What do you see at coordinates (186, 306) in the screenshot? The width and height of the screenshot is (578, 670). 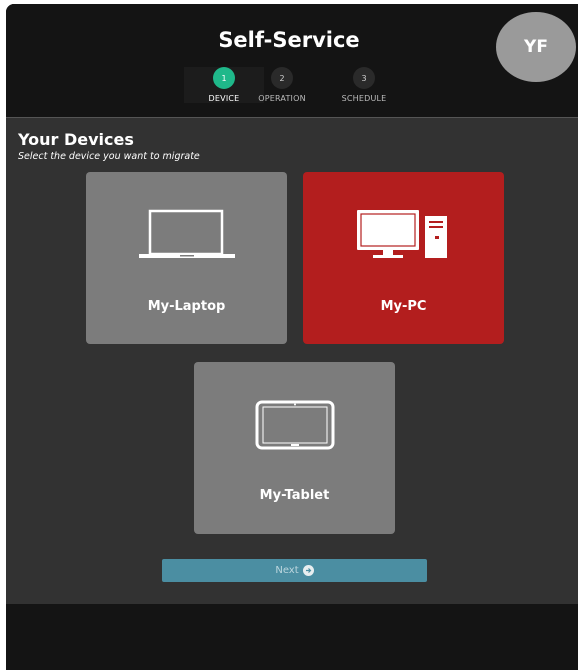 I see `device-label: My-Laptop` at bounding box center [186, 306].